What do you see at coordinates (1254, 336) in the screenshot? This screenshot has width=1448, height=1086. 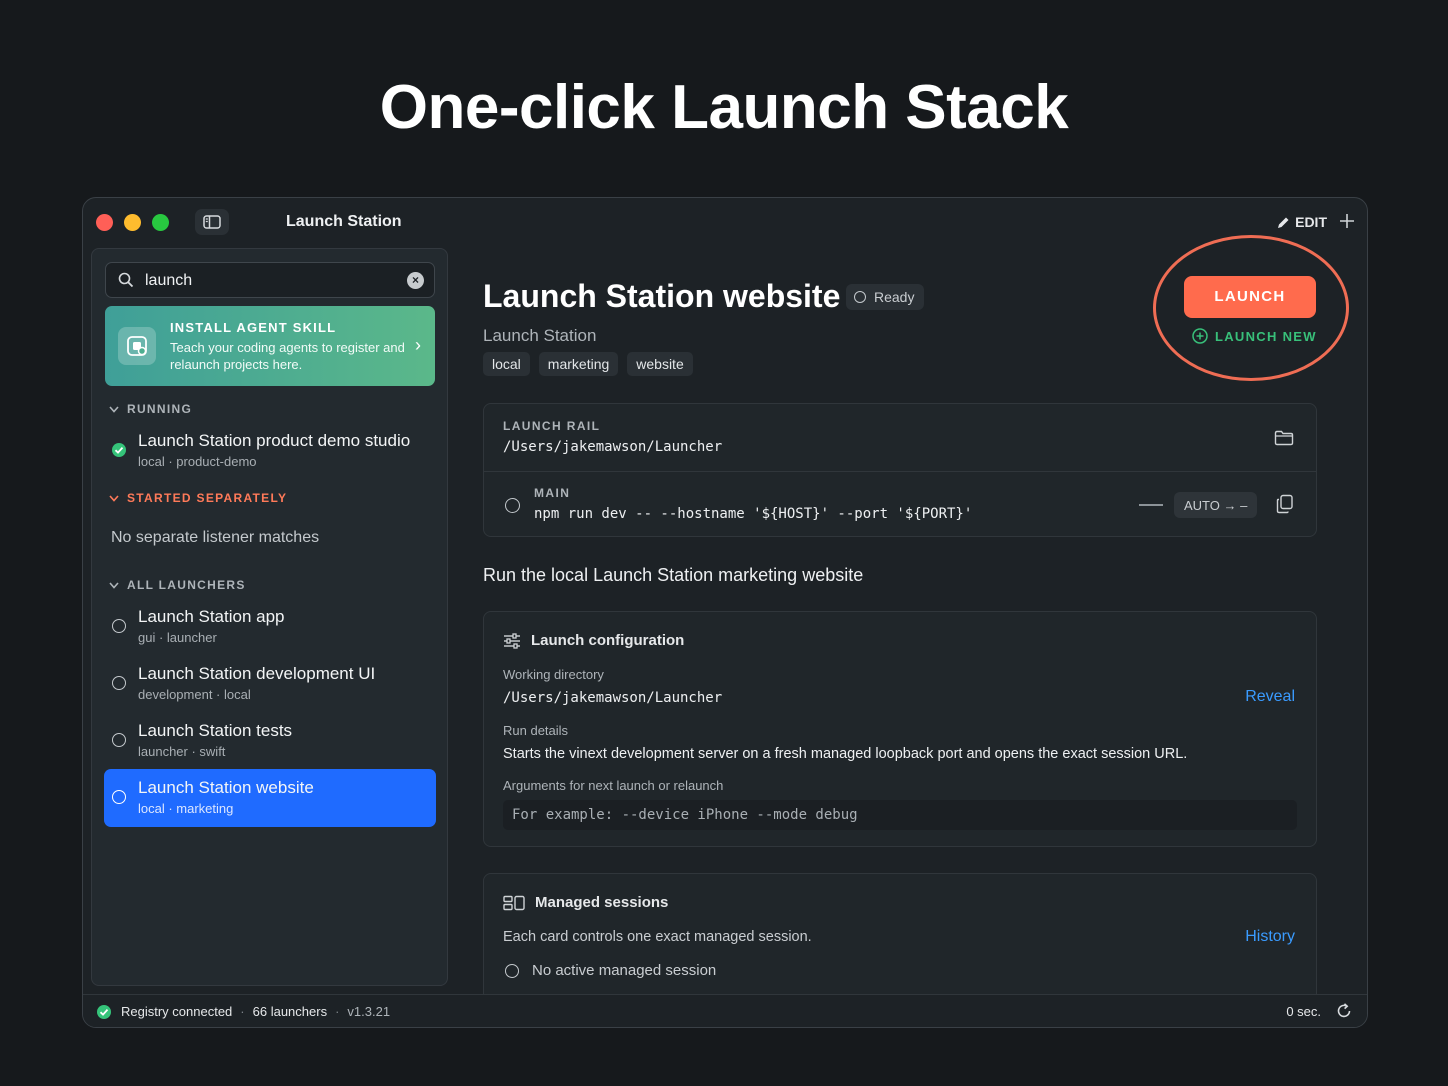 I see `launch-new-button: LAUNCH NEW` at bounding box center [1254, 336].